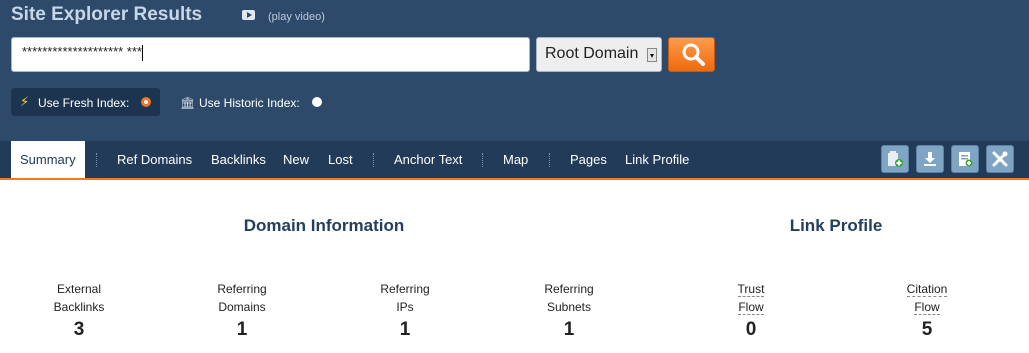 Image resolution: width=1029 pixels, height=353 pixels. I want to click on fresh-index-option: ⚡ Use Fresh Index:, so click(85, 102).